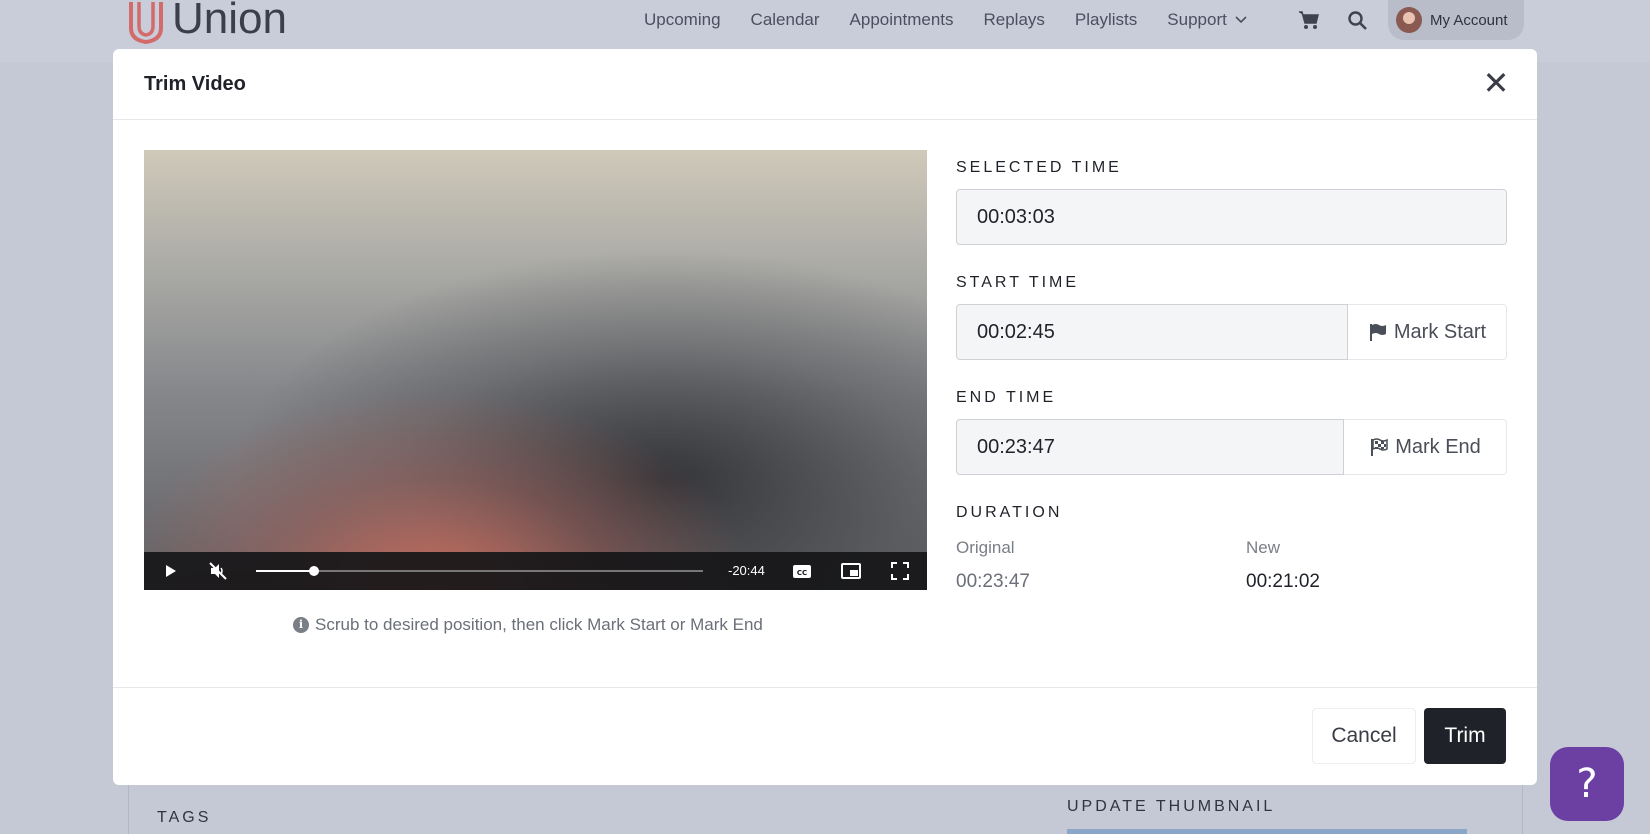 The width and height of the screenshot is (1650, 834). Describe the element at coordinates (902, 20) in the screenshot. I see `nav-appointments: Appointments` at that location.